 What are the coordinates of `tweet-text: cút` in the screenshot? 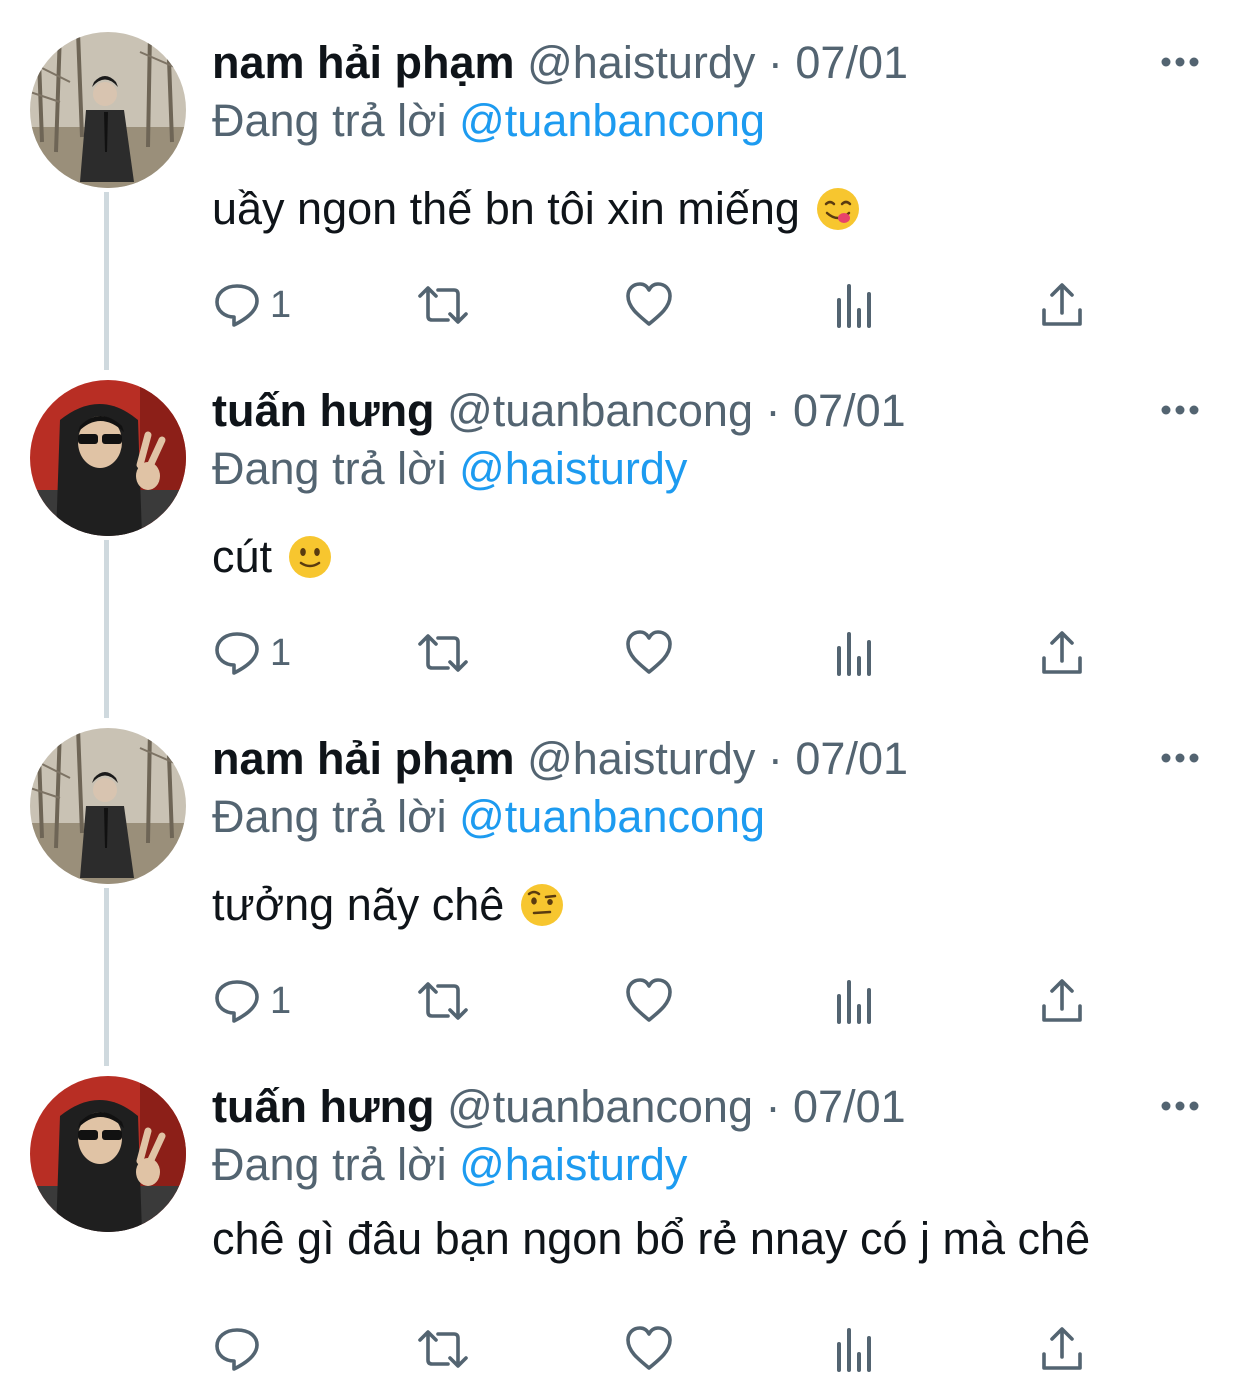 It's located at (272, 557).